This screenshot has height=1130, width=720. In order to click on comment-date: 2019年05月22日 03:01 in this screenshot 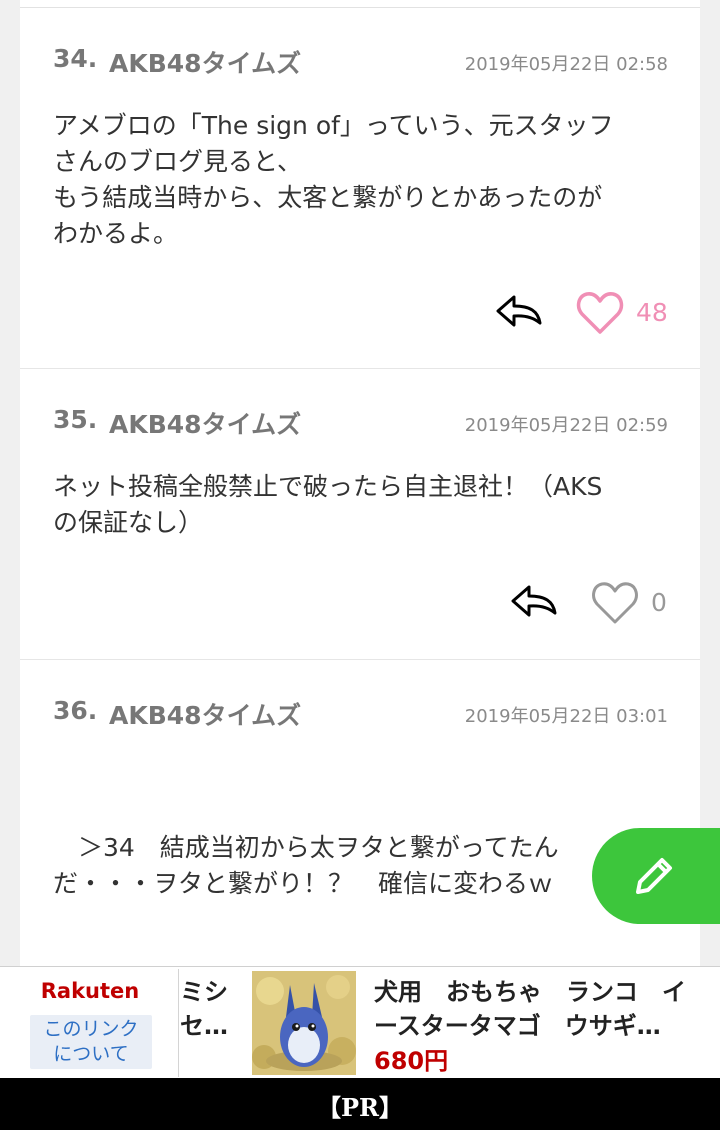, I will do `click(566, 716)`.